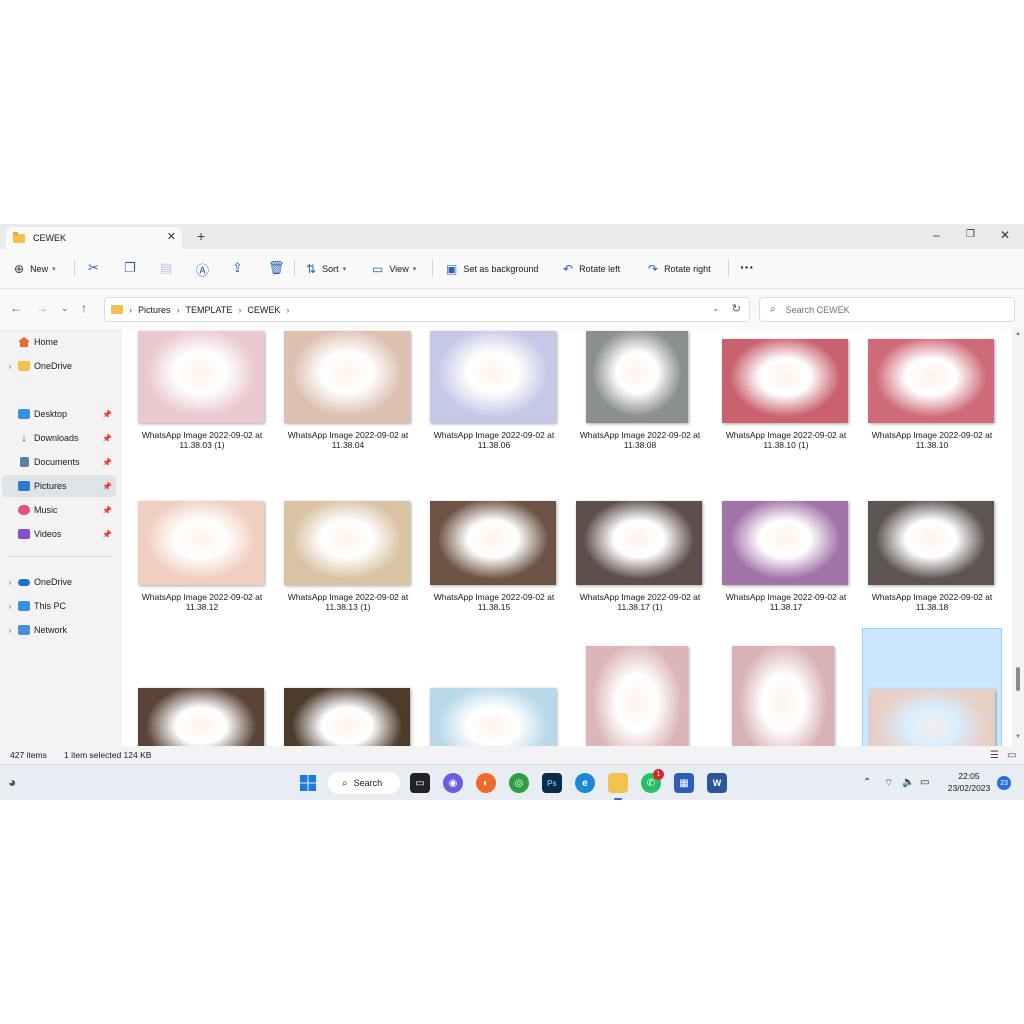 The width and height of the screenshot is (1024, 1024). What do you see at coordinates (453, 783) in the screenshot?
I see `teams-chat-icon: ◉` at bounding box center [453, 783].